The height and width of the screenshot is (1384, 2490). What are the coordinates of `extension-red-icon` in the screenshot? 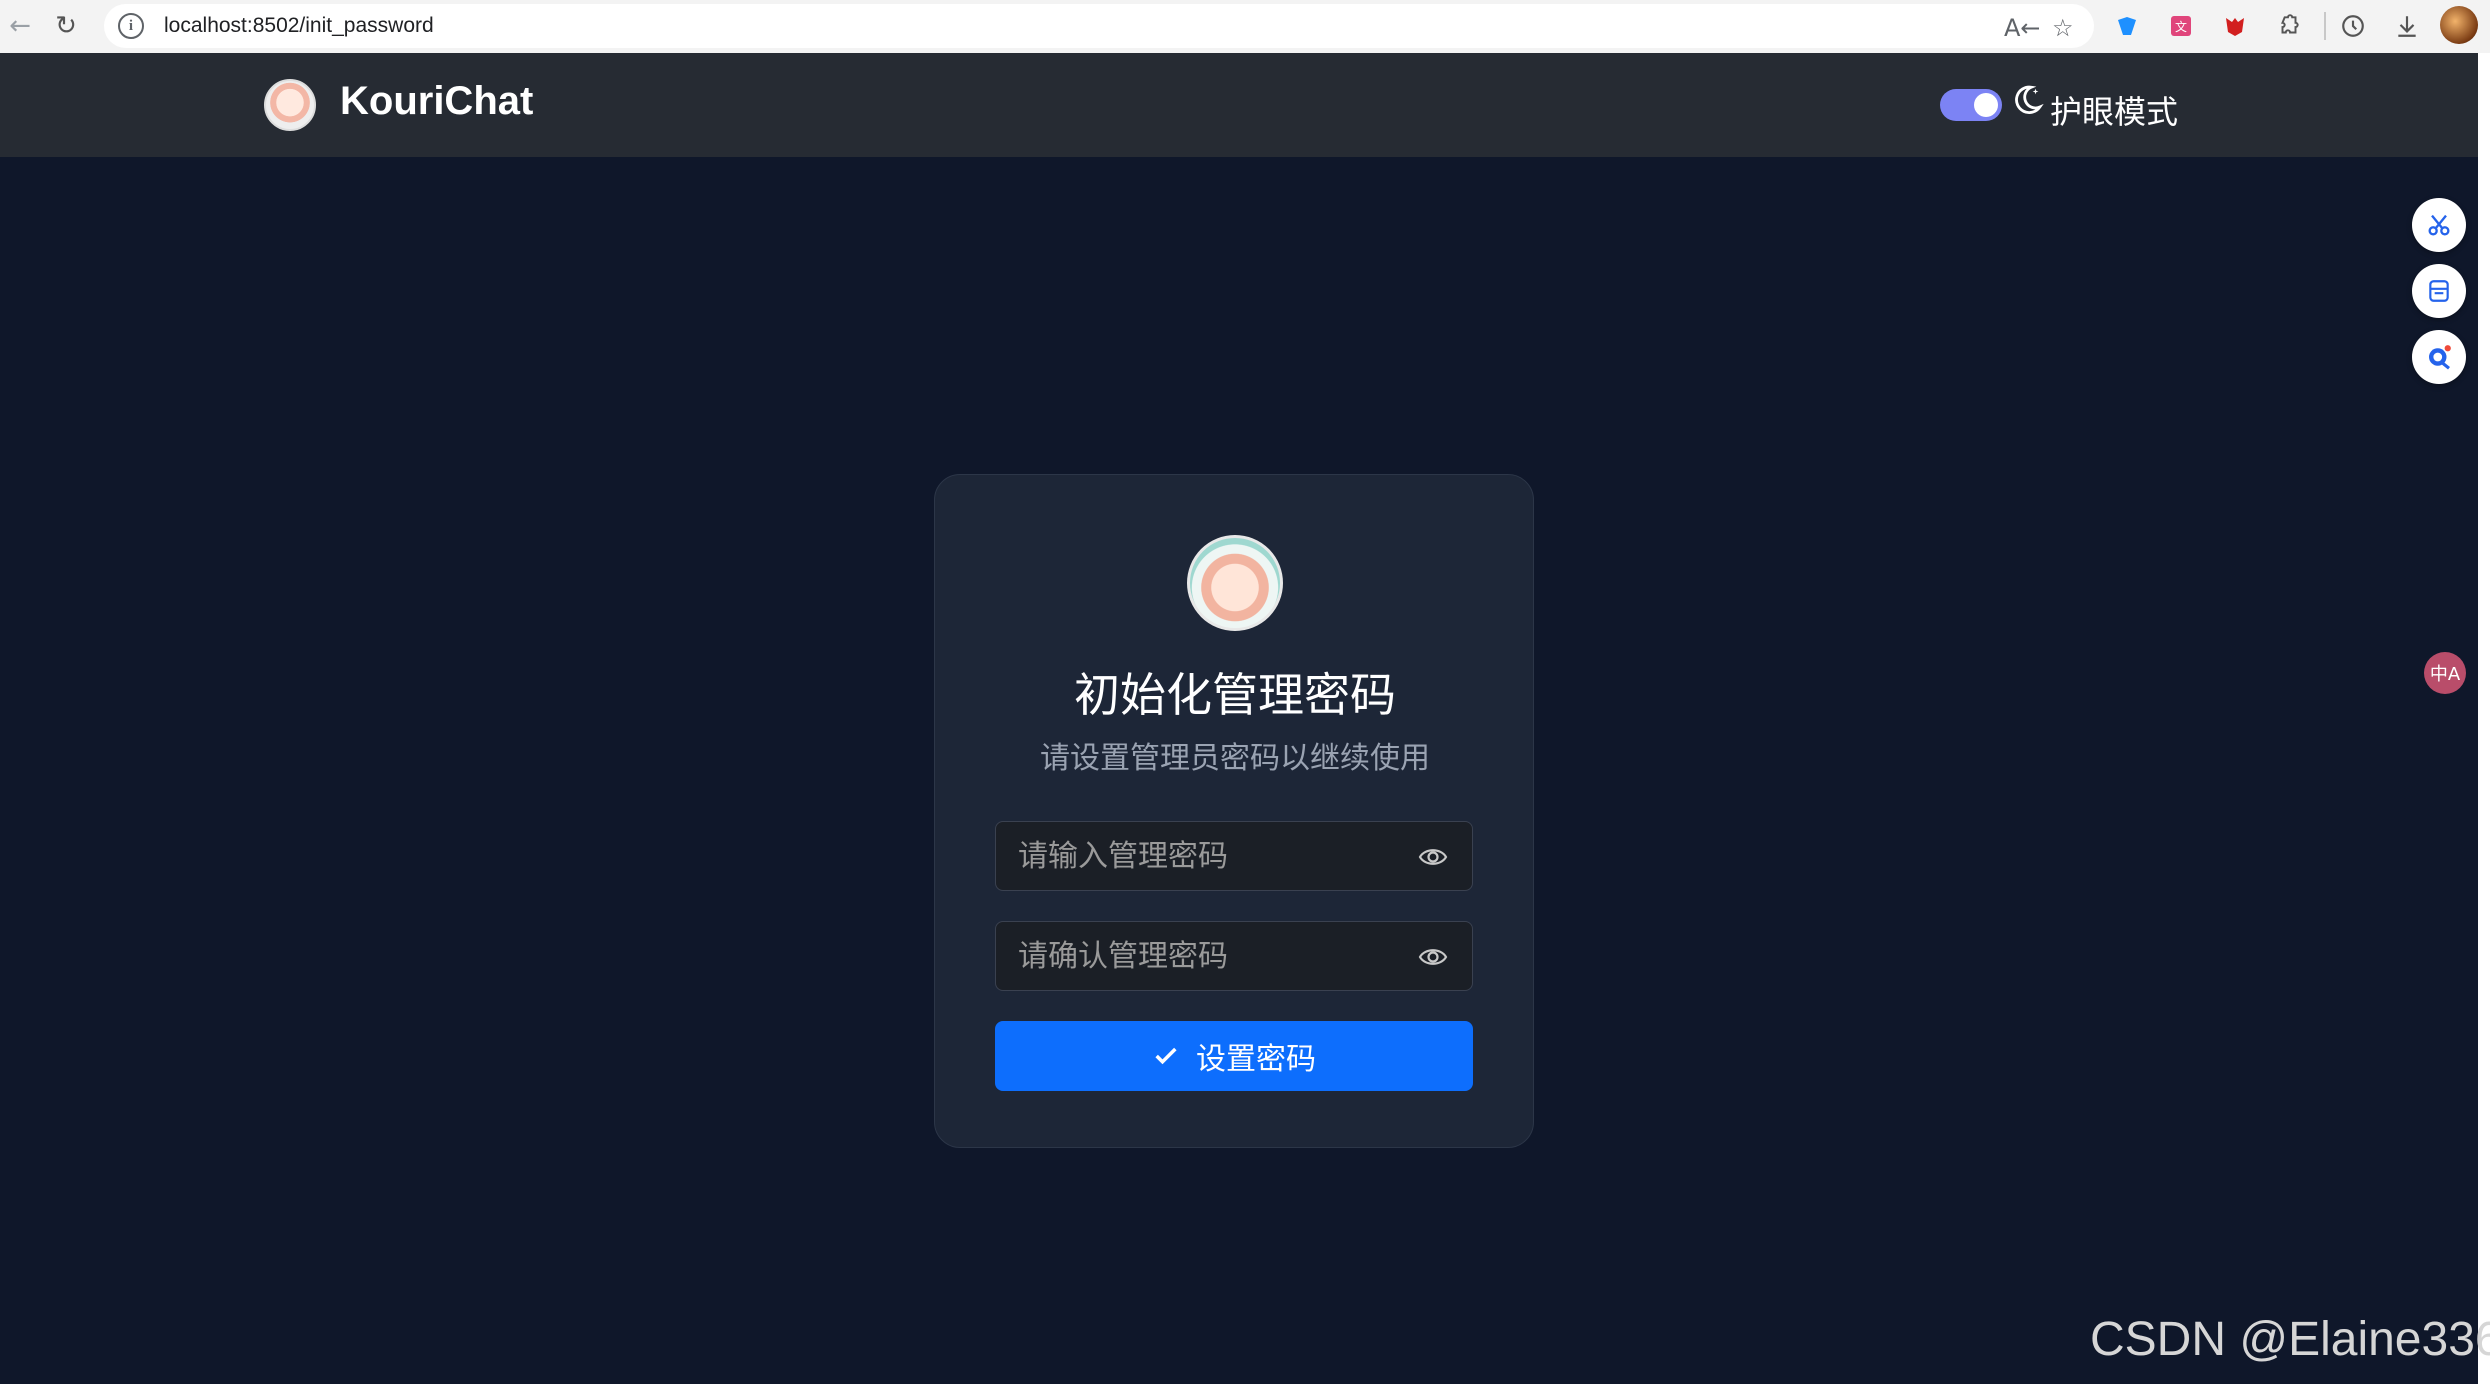 It's located at (2235, 26).